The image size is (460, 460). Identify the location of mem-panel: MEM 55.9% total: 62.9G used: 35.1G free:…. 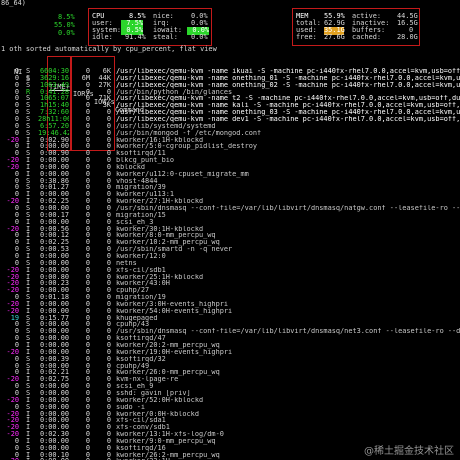
(356, 27).